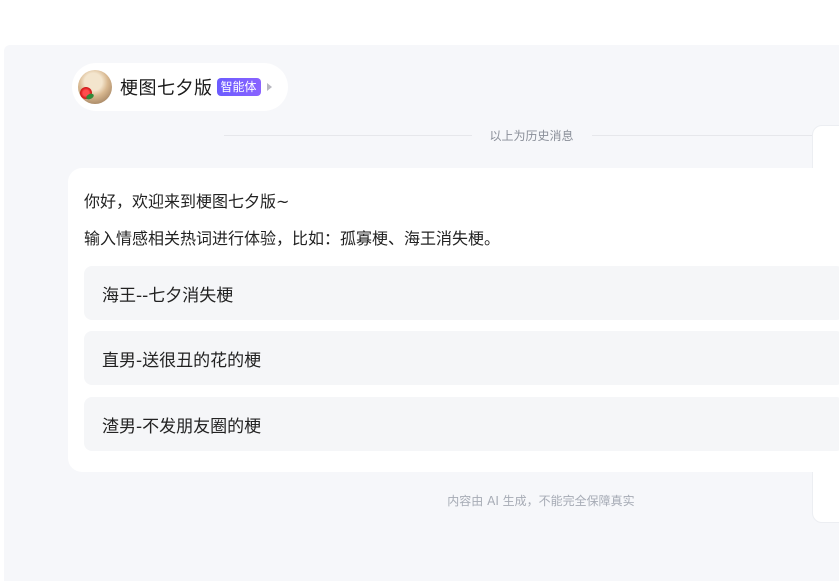 The width and height of the screenshot is (839, 581). I want to click on chevron-right-icon, so click(269, 87).